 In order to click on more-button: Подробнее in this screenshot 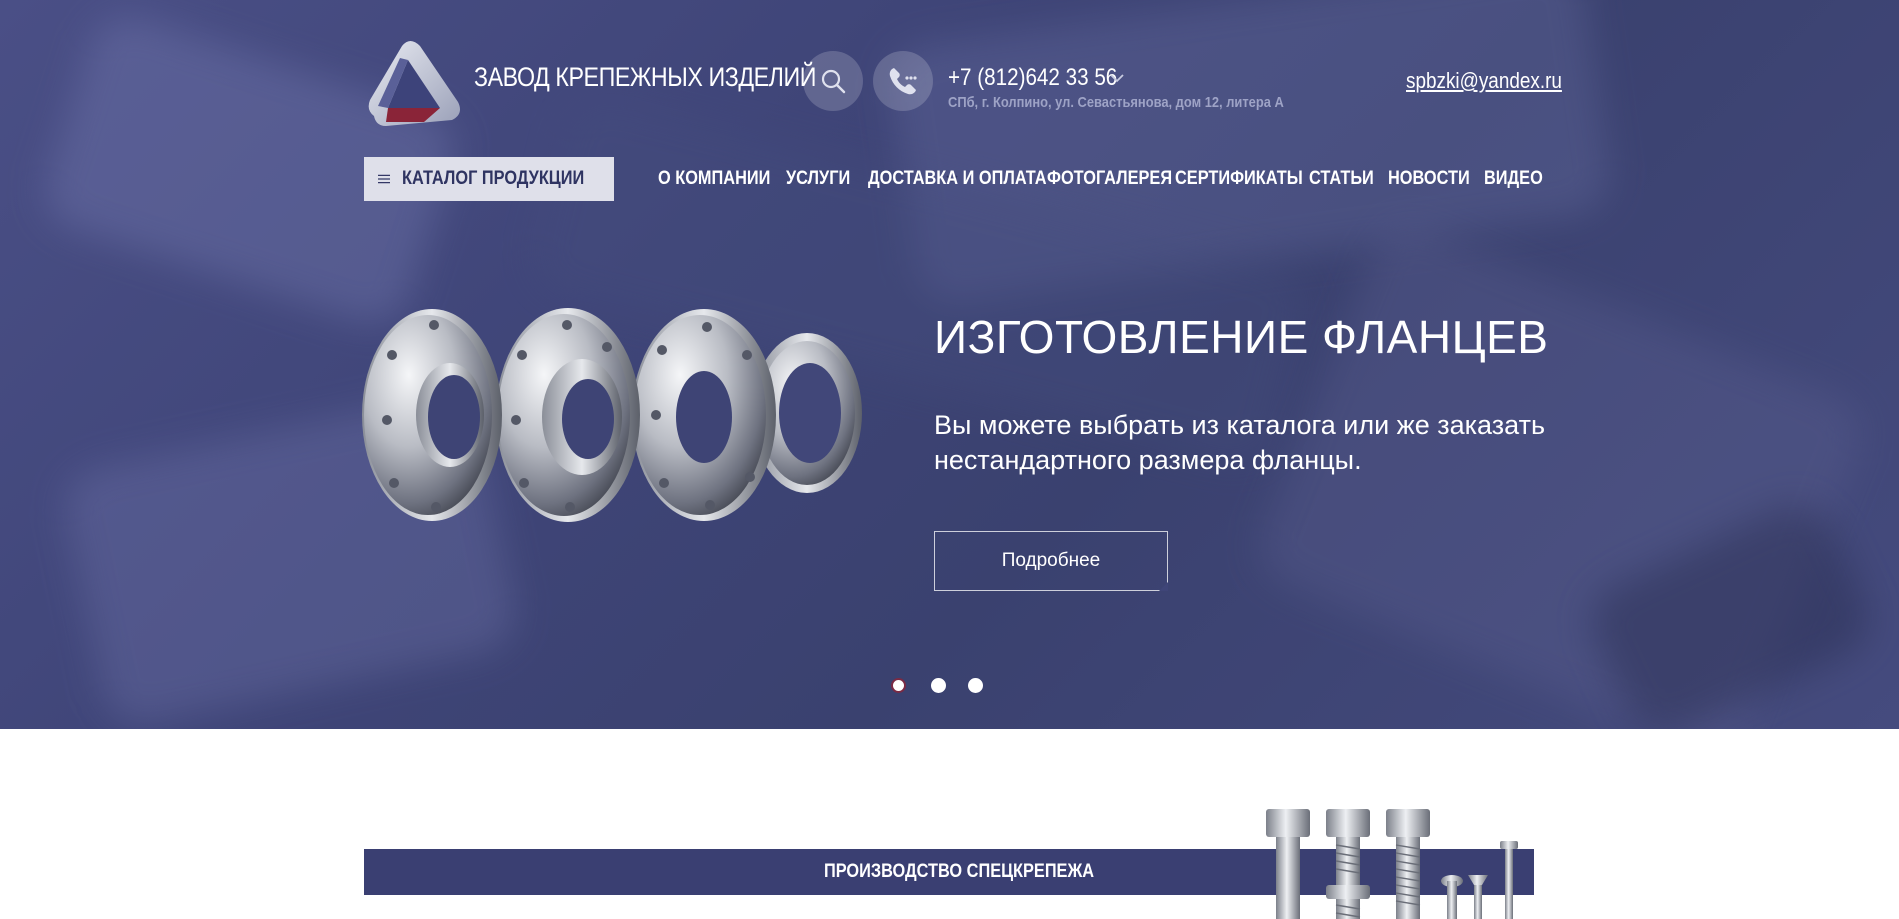, I will do `click(1051, 561)`.